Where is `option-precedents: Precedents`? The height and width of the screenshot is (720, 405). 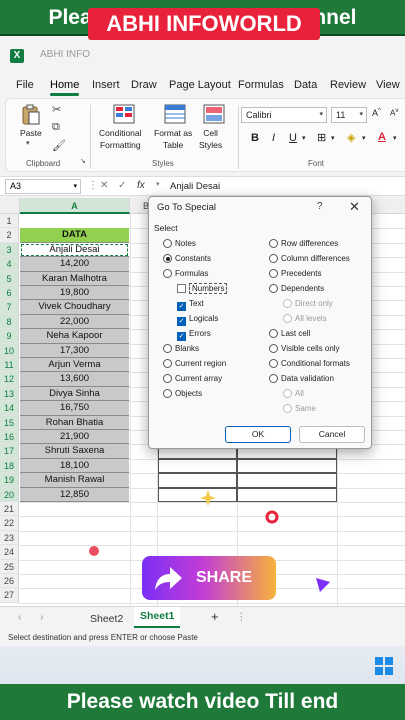
option-precedents: Precedents is located at coordinates (295, 274).